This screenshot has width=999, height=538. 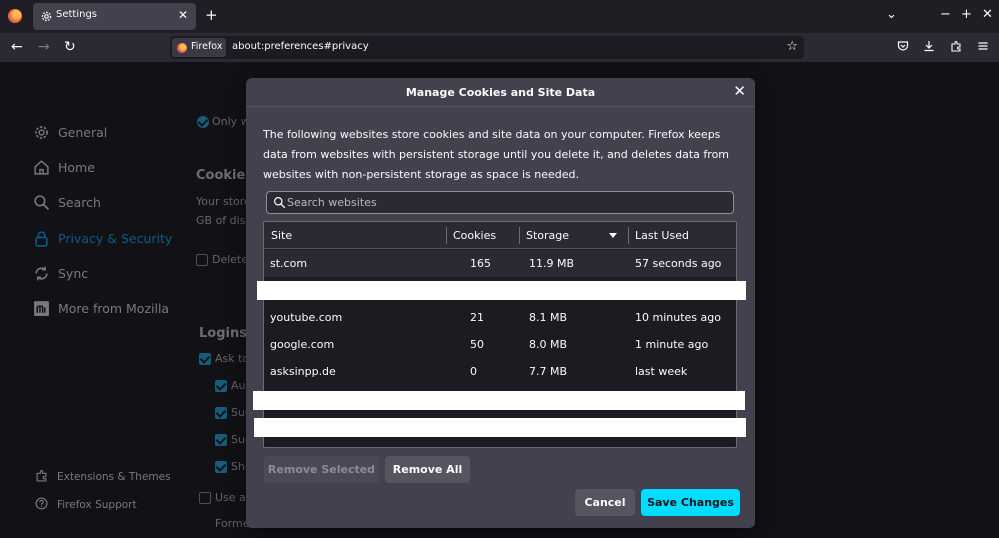 I want to click on tab-title: Settings, so click(x=77, y=14).